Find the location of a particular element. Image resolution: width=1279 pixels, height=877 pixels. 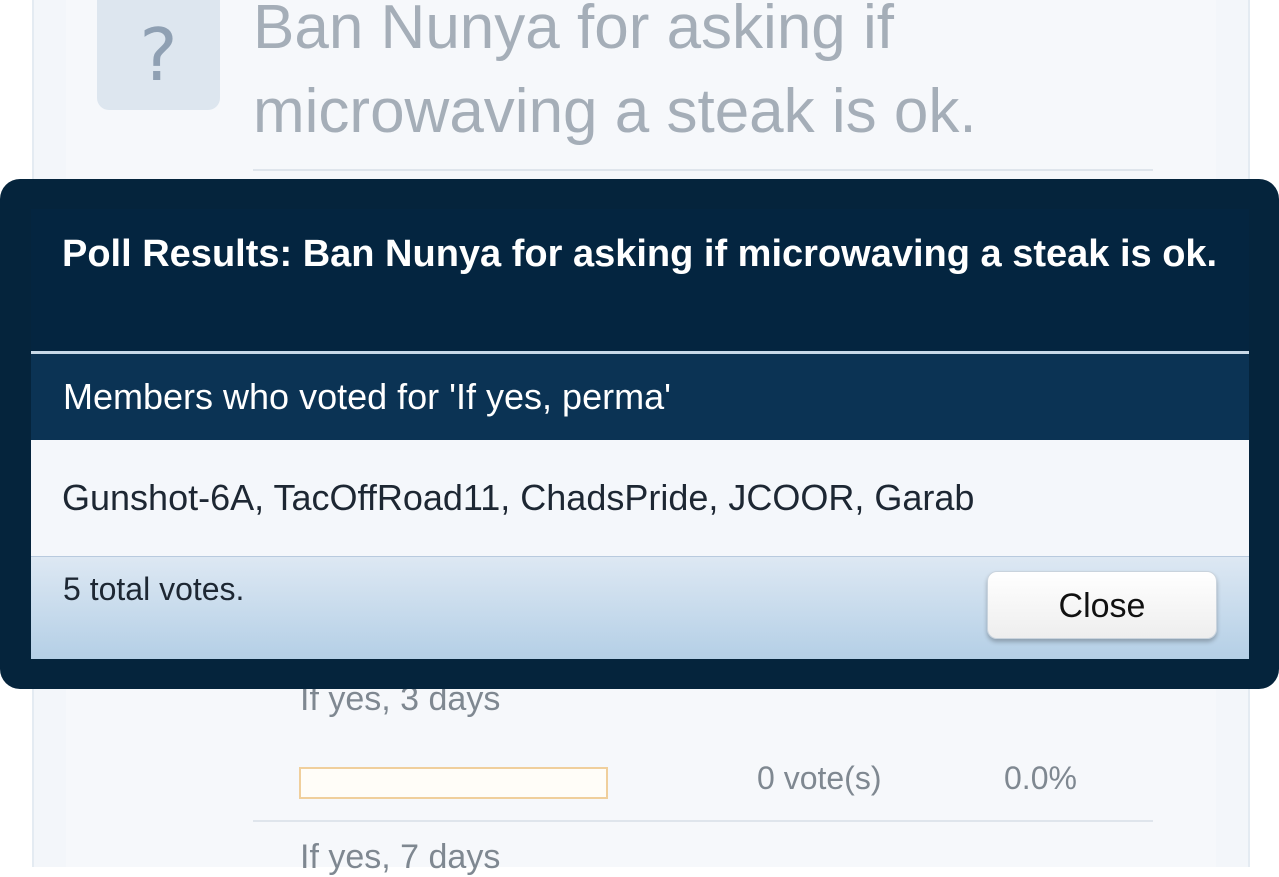

voters-subheader: Members who voted for 'If yes, perma' is located at coordinates (640, 397).